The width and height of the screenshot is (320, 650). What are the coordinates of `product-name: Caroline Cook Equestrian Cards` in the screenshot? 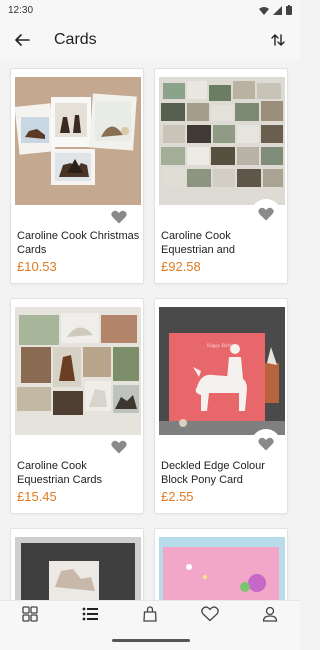 It's located at (79, 473).